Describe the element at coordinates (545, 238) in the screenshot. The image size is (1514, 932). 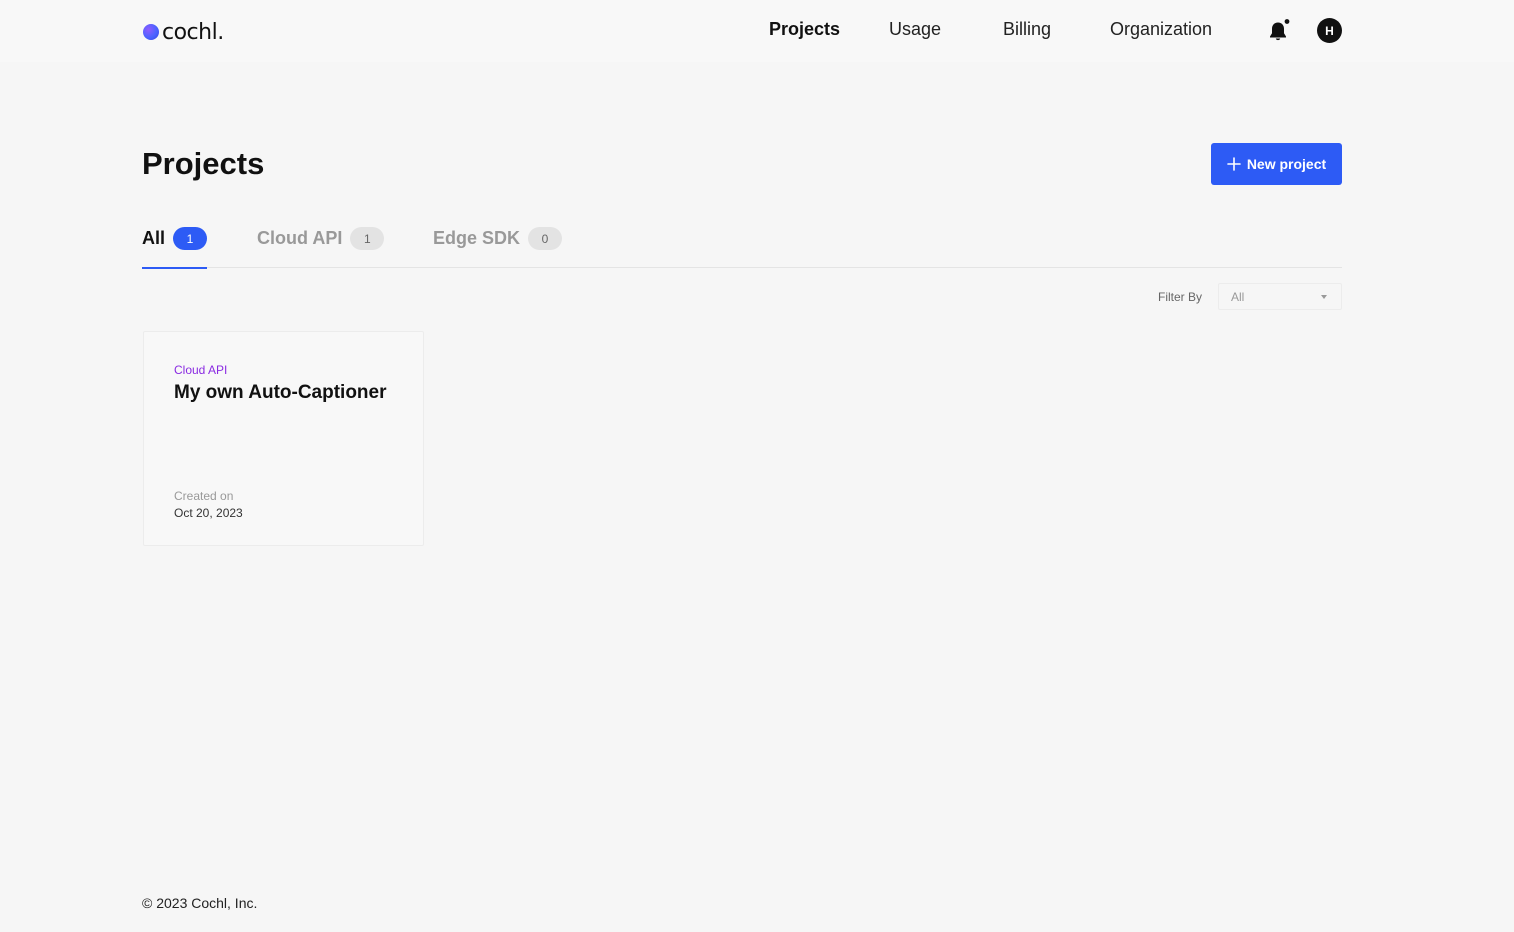
I see `tab-edge-sdk-count: 0` at that location.